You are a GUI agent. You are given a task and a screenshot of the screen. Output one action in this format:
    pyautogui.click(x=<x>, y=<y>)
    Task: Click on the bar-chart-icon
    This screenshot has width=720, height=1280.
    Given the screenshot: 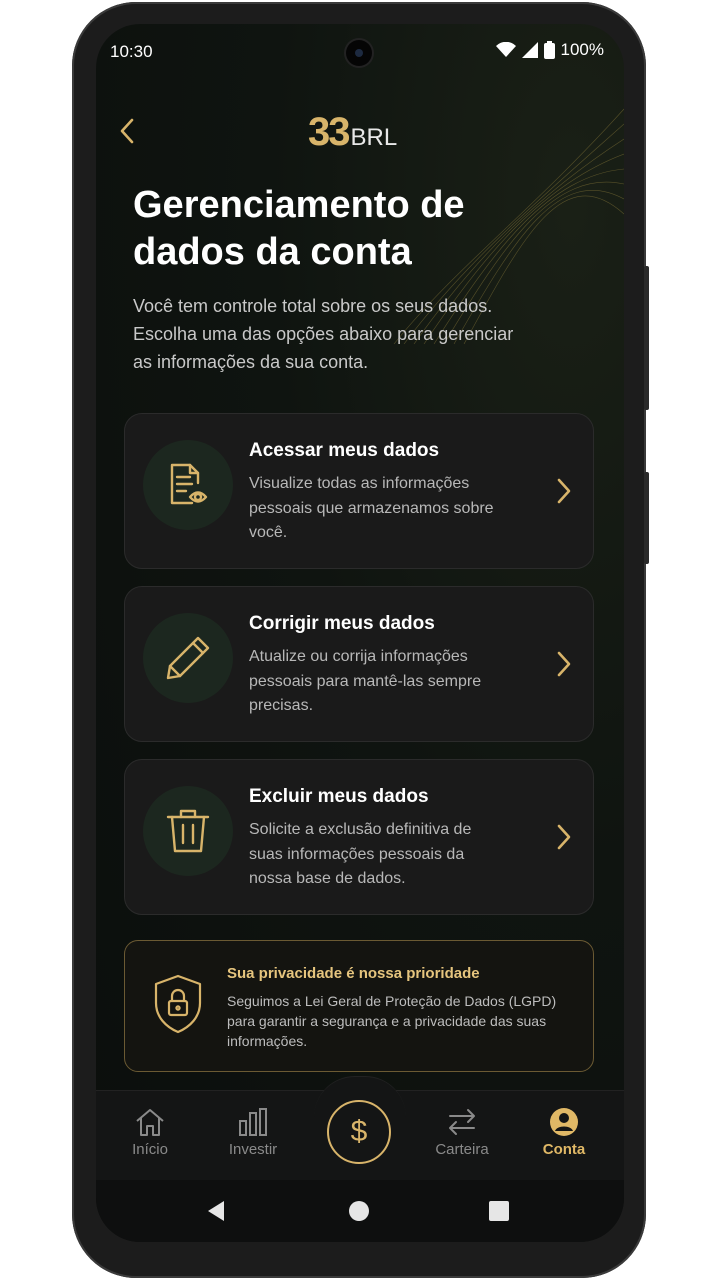 What is the action you would take?
    pyautogui.click(x=253, y=1122)
    